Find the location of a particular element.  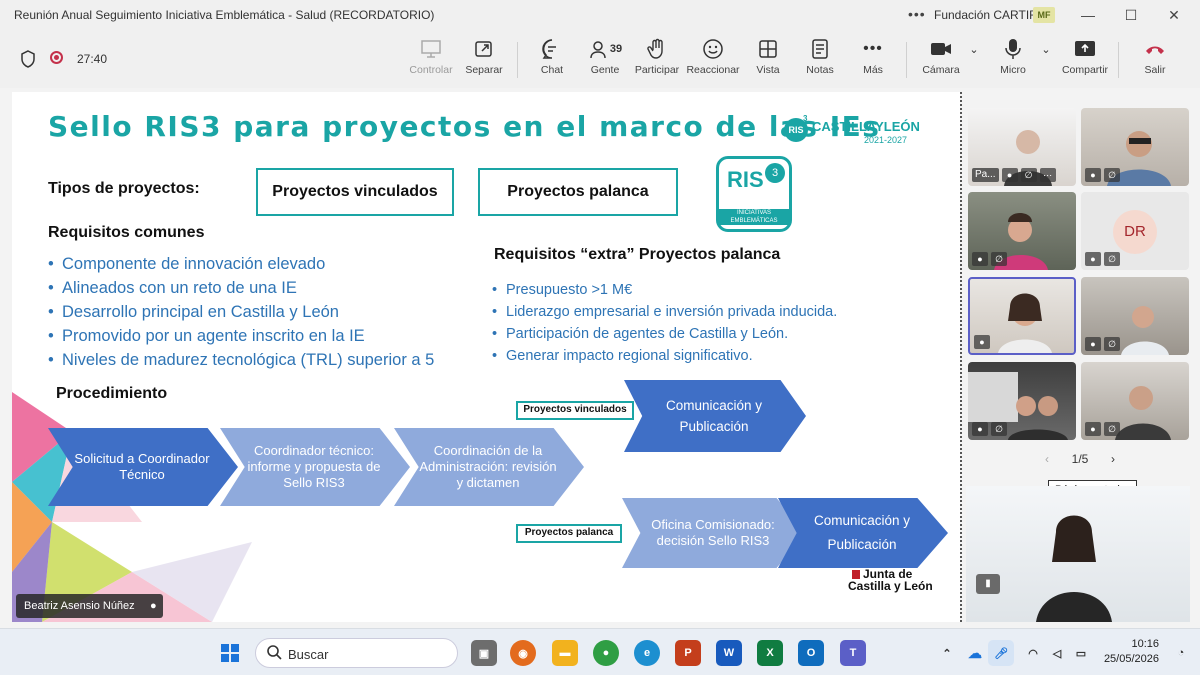

minimize-icon: — is located at coordinates (1088, 15).